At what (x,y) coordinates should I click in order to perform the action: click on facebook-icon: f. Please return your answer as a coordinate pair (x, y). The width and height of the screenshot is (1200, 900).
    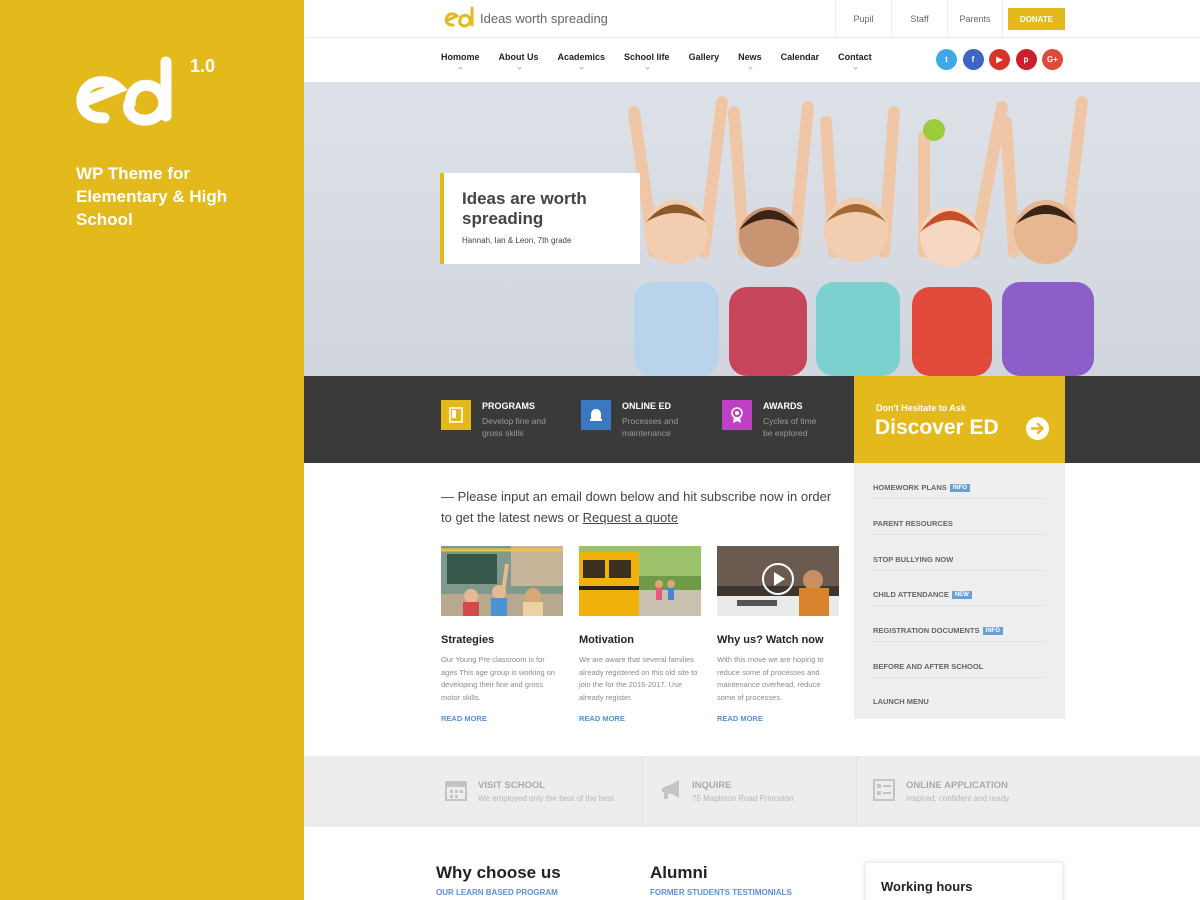
    Looking at the image, I should click on (973, 59).